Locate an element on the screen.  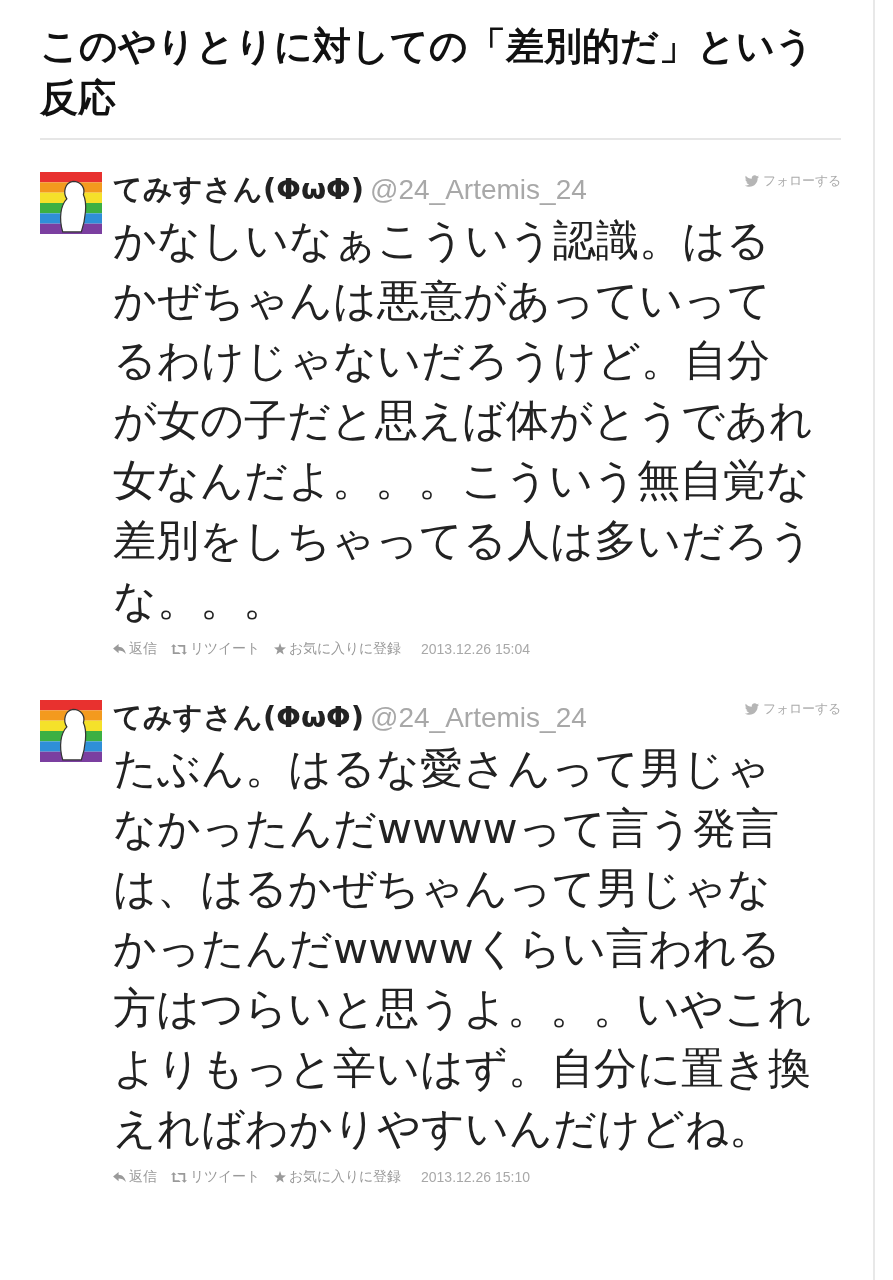
timestamp: 2013.12.26 15:04 is located at coordinates (475, 649).